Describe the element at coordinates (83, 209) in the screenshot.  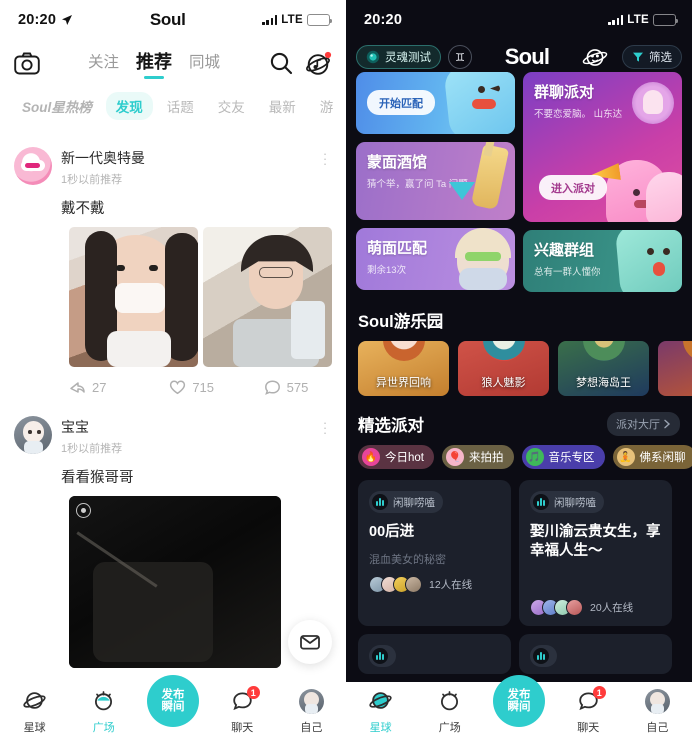
I see `post-text: 戴不戴` at that location.